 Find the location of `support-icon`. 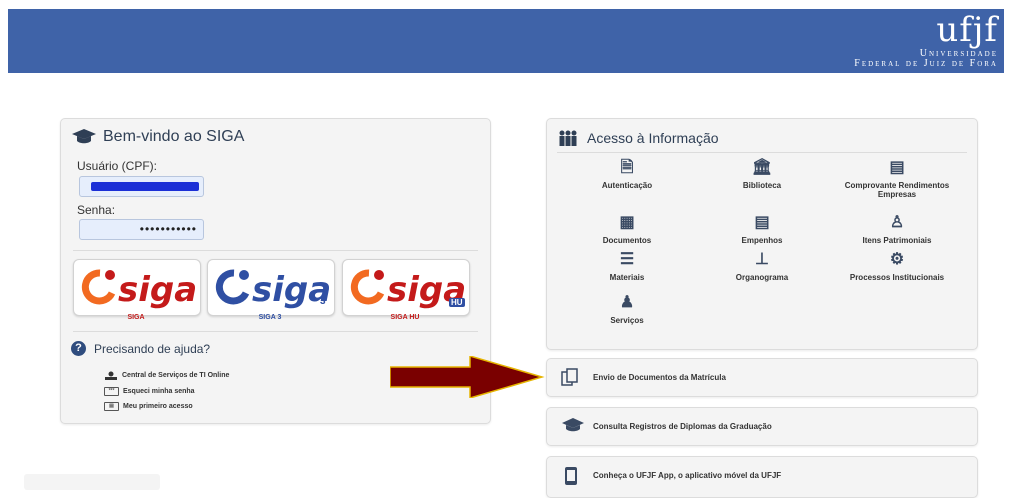

support-icon is located at coordinates (111, 375).